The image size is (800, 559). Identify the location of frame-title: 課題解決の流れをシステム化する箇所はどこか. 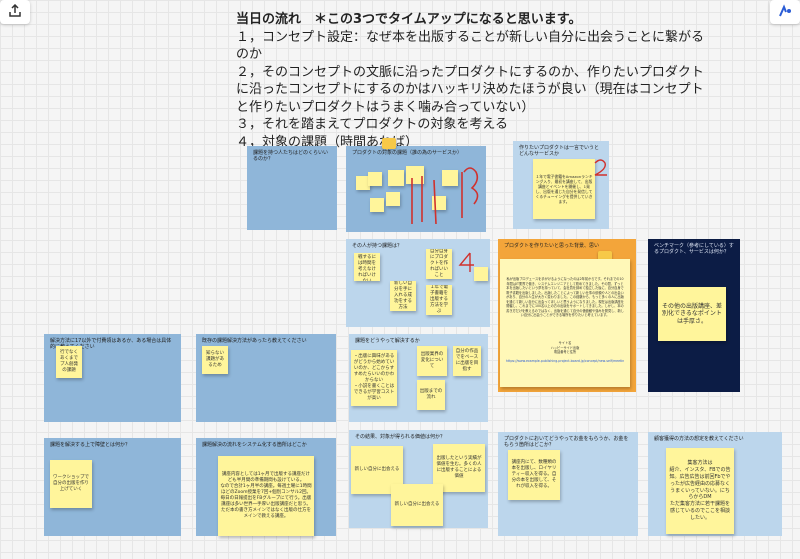
(254, 445).